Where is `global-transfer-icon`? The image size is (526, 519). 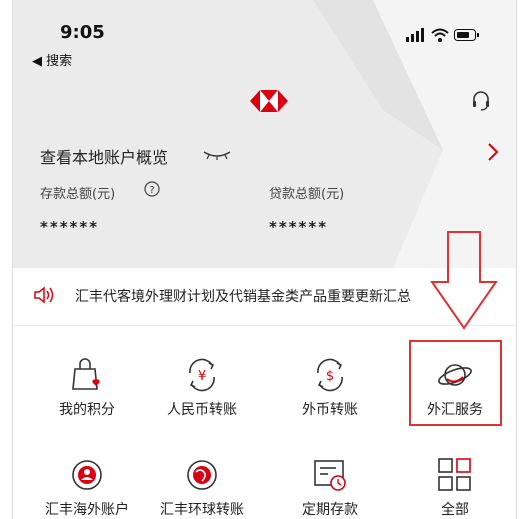 global-transfer-icon is located at coordinates (202, 475).